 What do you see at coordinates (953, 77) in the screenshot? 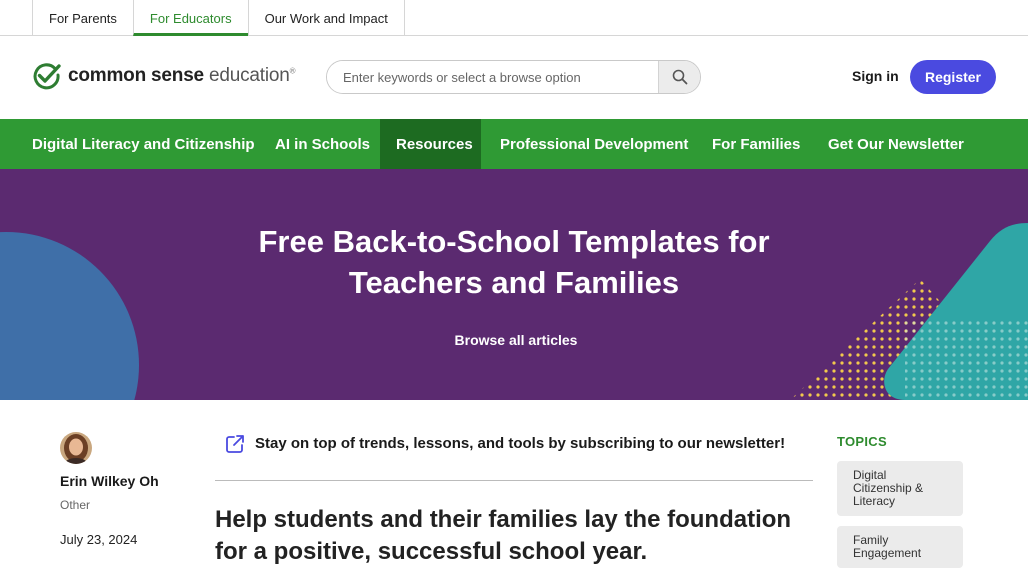
I see `register-button: Register` at bounding box center [953, 77].